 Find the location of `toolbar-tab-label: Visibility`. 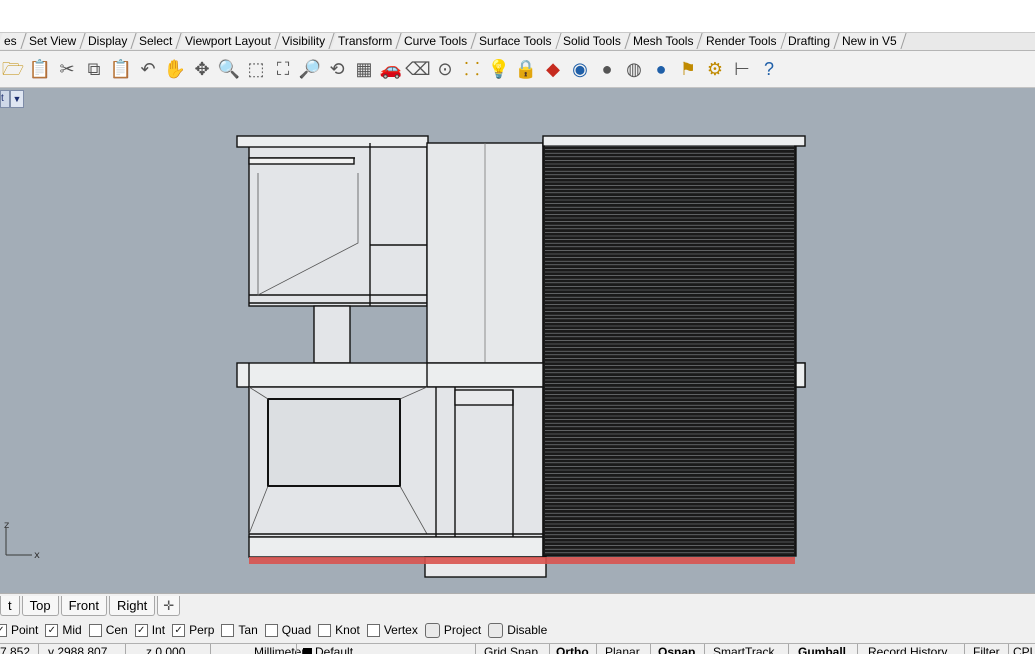

toolbar-tab-label: Visibility is located at coordinates (303, 41).